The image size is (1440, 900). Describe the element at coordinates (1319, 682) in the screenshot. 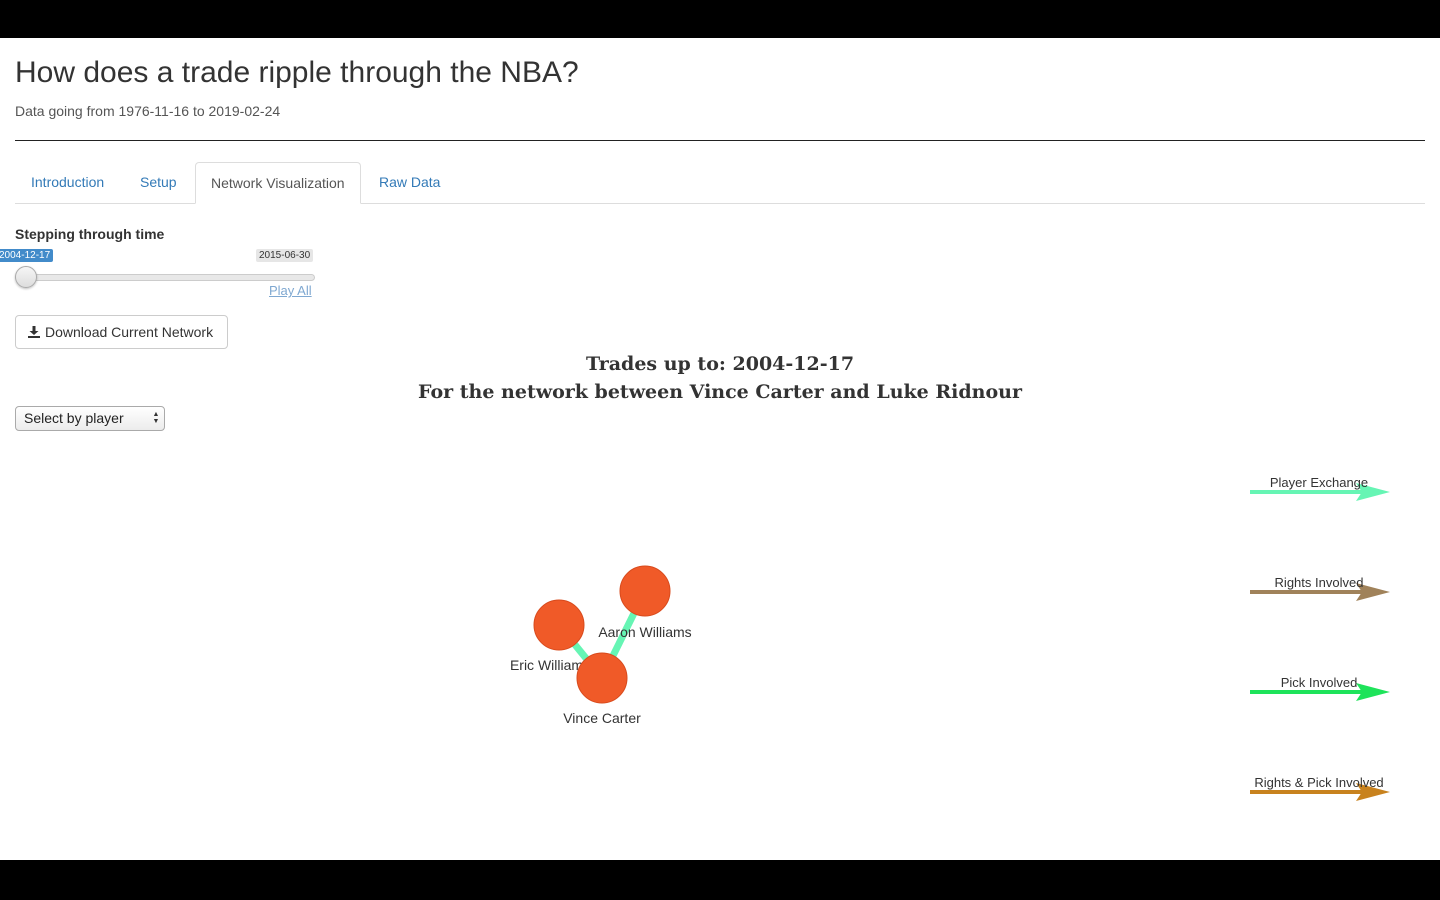

I see `legend-label: Pick Involved` at that location.